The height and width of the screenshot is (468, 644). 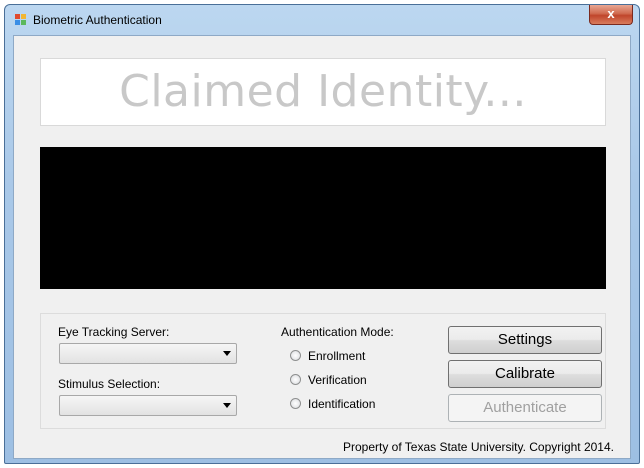 What do you see at coordinates (337, 332) in the screenshot?
I see `authentication-mode-label: Authentication Mode:` at bounding box center [337, 332].